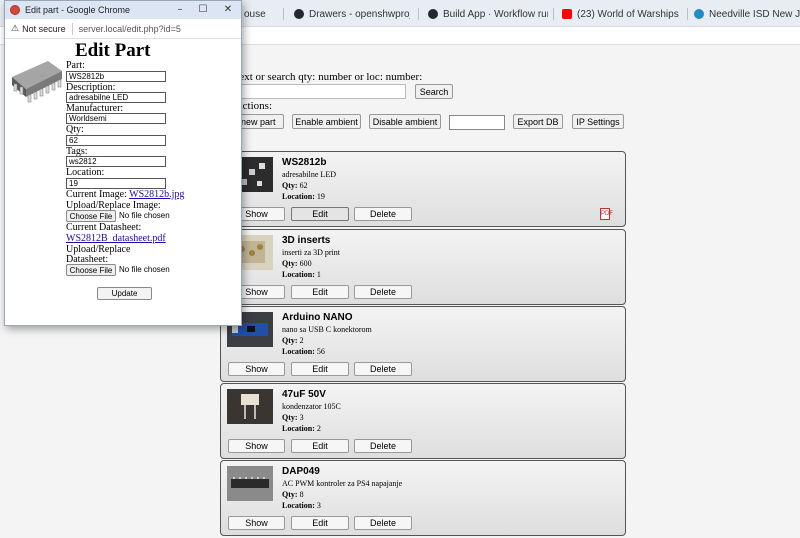  What do you see at coordinates (301, 471) in the screenshot?
I see `part-name: DAP049` at bounding box center [301, 471].